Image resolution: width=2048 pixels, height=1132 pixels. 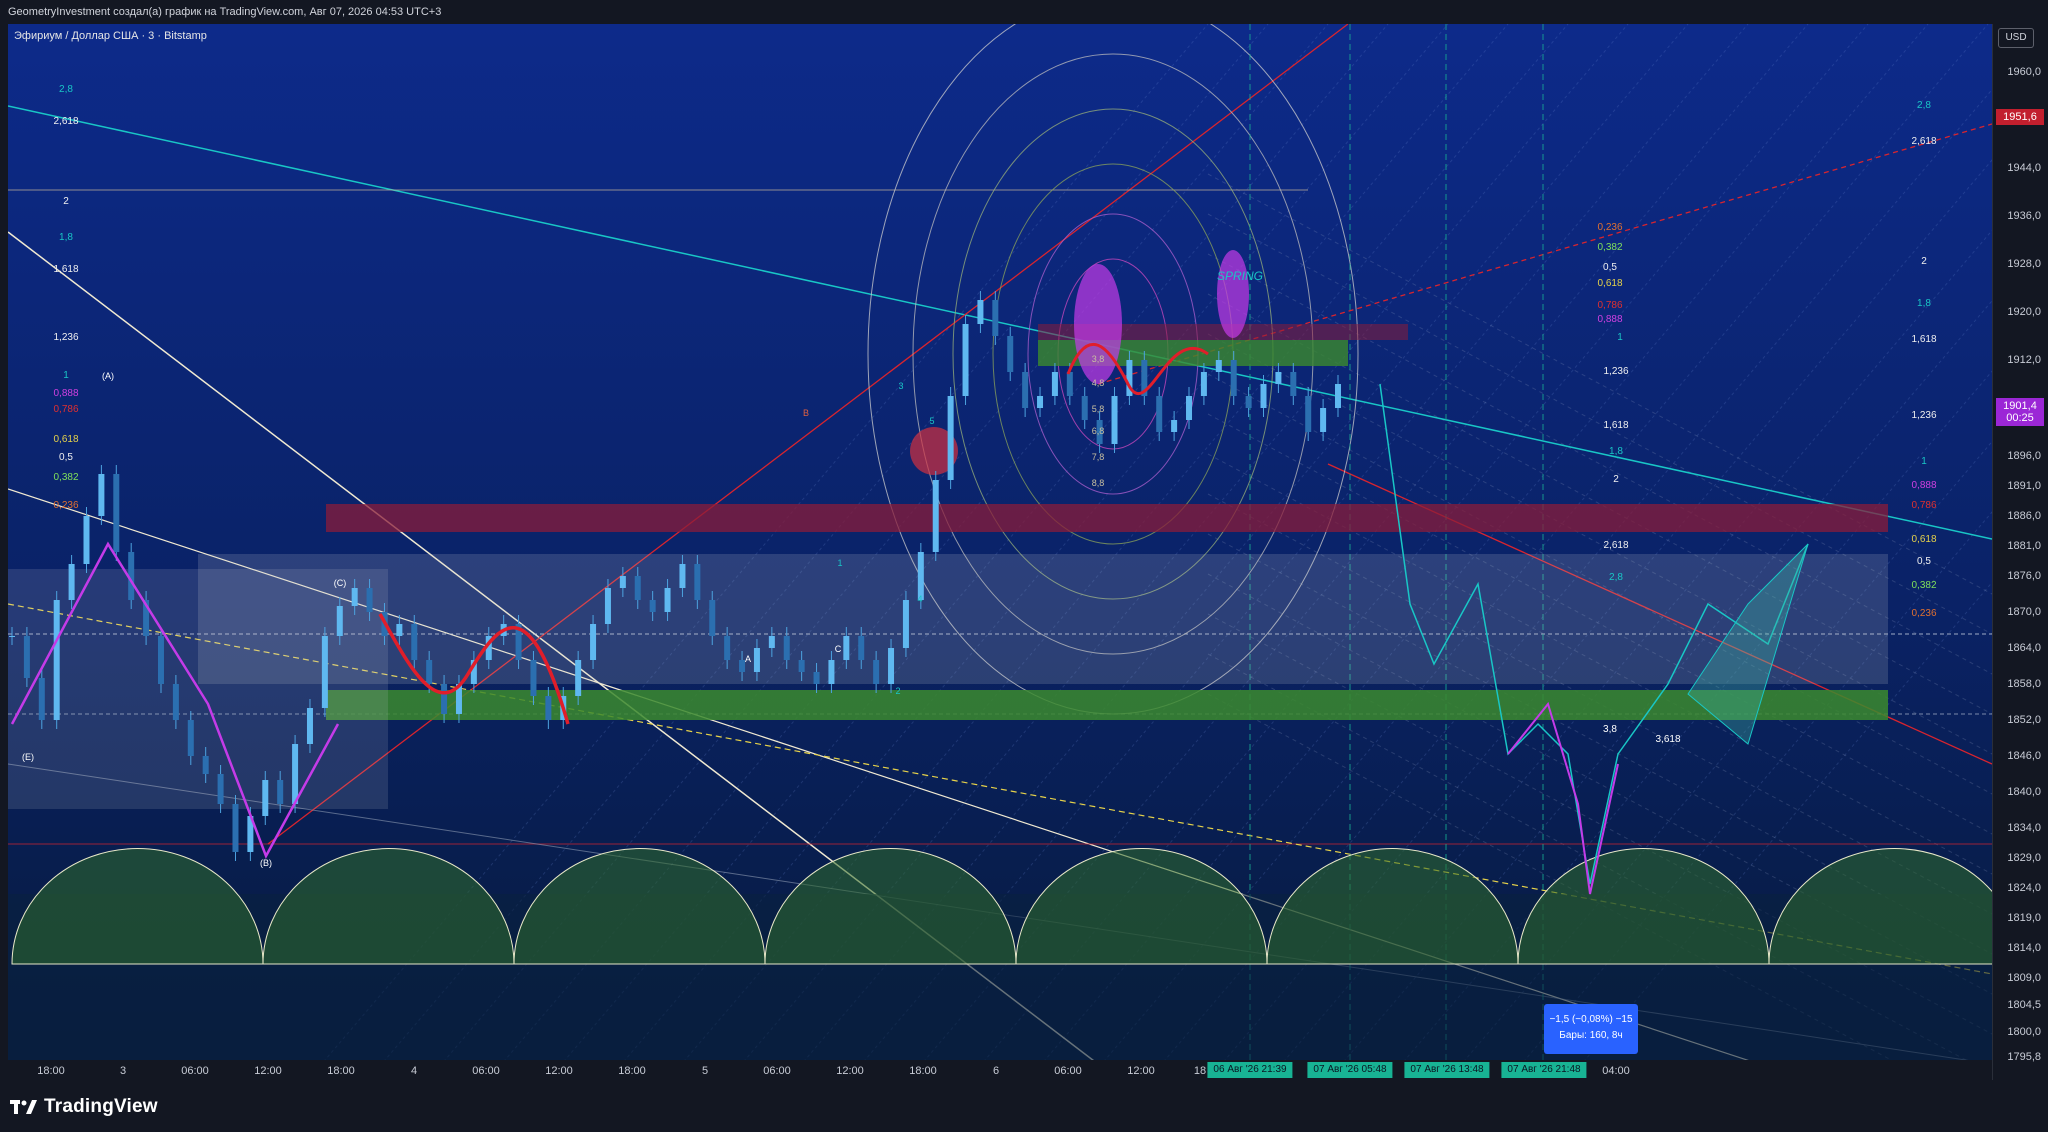 What do you see at coordinates (66, 457) in the screenshot?
I see `fib-label-left: 0,5` at bounding box center [66, 457].